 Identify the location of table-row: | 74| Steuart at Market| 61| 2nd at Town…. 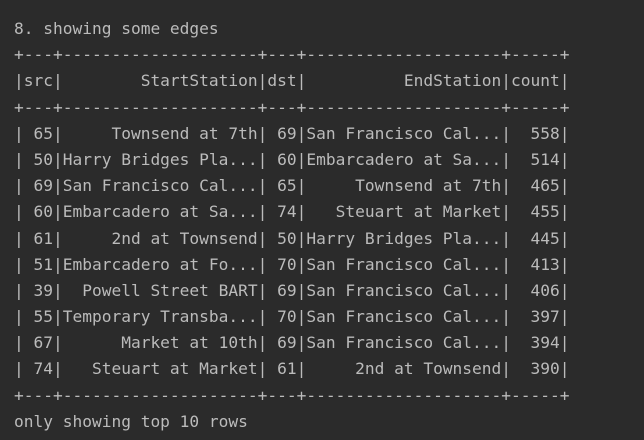
(292, 369).